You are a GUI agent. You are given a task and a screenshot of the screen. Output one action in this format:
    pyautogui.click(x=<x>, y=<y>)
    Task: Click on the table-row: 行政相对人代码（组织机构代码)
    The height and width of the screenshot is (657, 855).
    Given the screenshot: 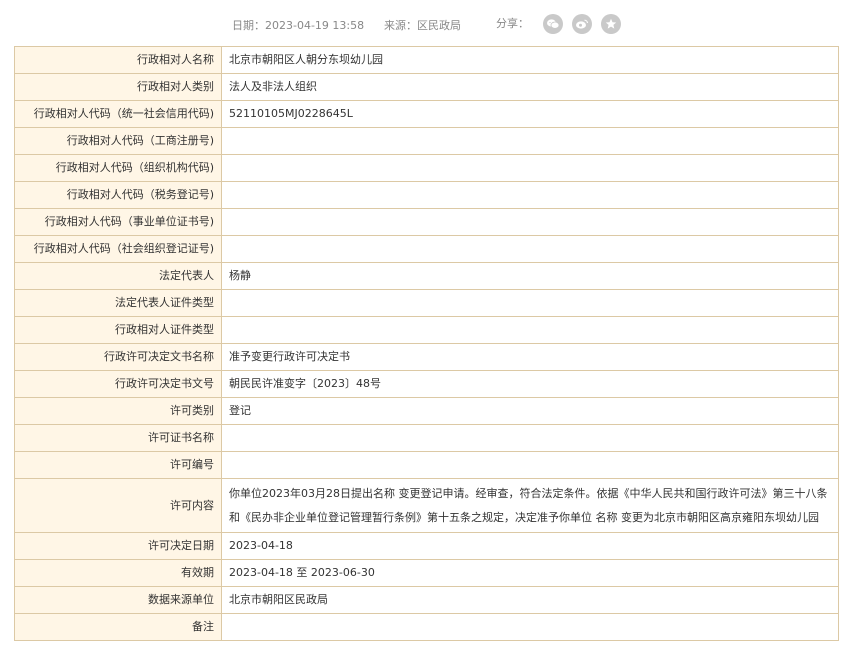 What is the action you would take?
    pyautogui.click(x=426, y=168)
    